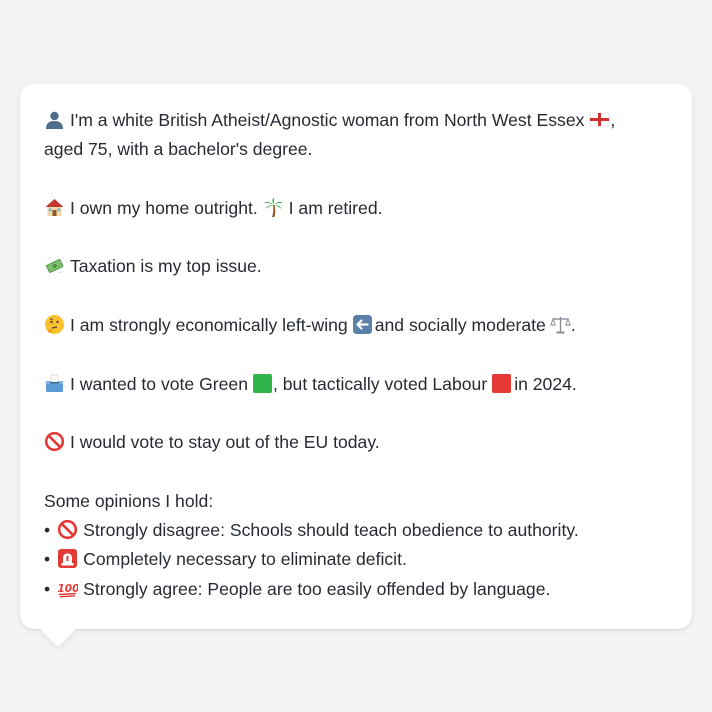 This screenshot has width=712, height=712. Describe the element at coordinates (273, 207) in the screenshot. I see `palm-tree-icon` at that location.